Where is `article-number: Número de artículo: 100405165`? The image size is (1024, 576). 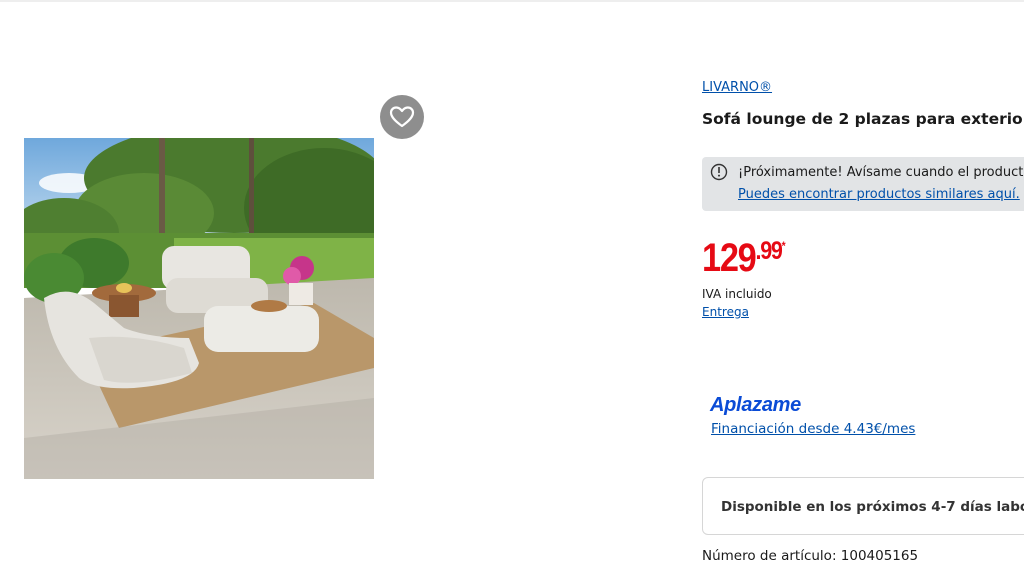 article-number: Número de artículo: 100405165 is located at coordinates (810, 556).